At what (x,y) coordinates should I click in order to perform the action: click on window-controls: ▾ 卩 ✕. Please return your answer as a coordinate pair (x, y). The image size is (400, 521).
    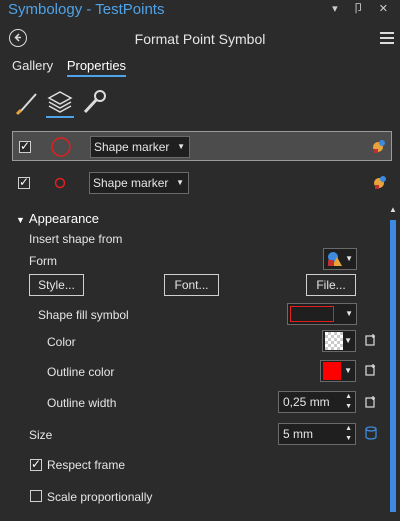
    Looking at the image, I should click on (363, 9).